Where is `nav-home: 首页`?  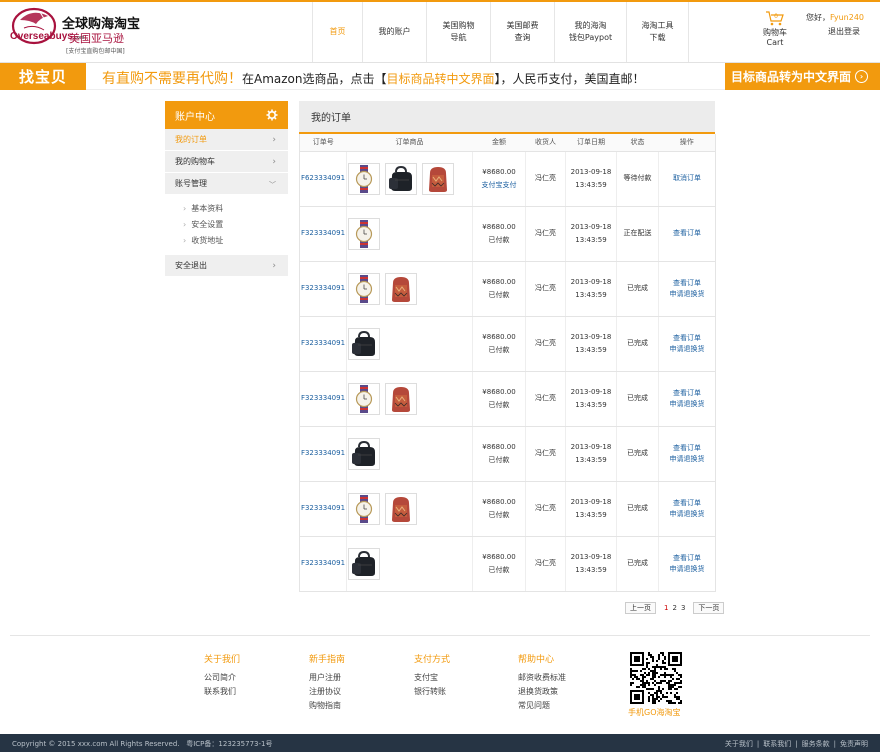 nav-home: 首页 is located at coordinates (338, 32).